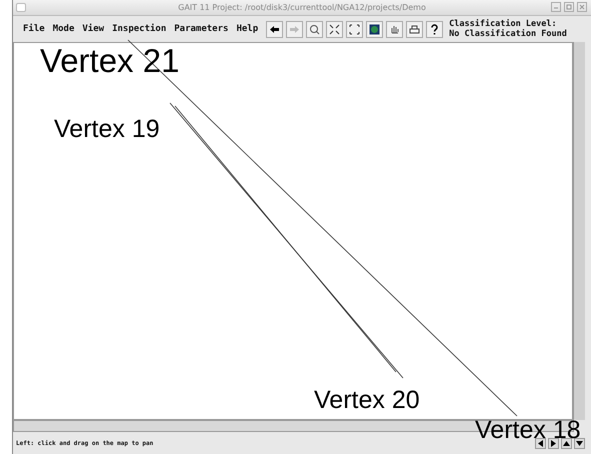 This screenshot has width=591, height=454. I want to click on menu-item: Parameters, so click(201, 29).